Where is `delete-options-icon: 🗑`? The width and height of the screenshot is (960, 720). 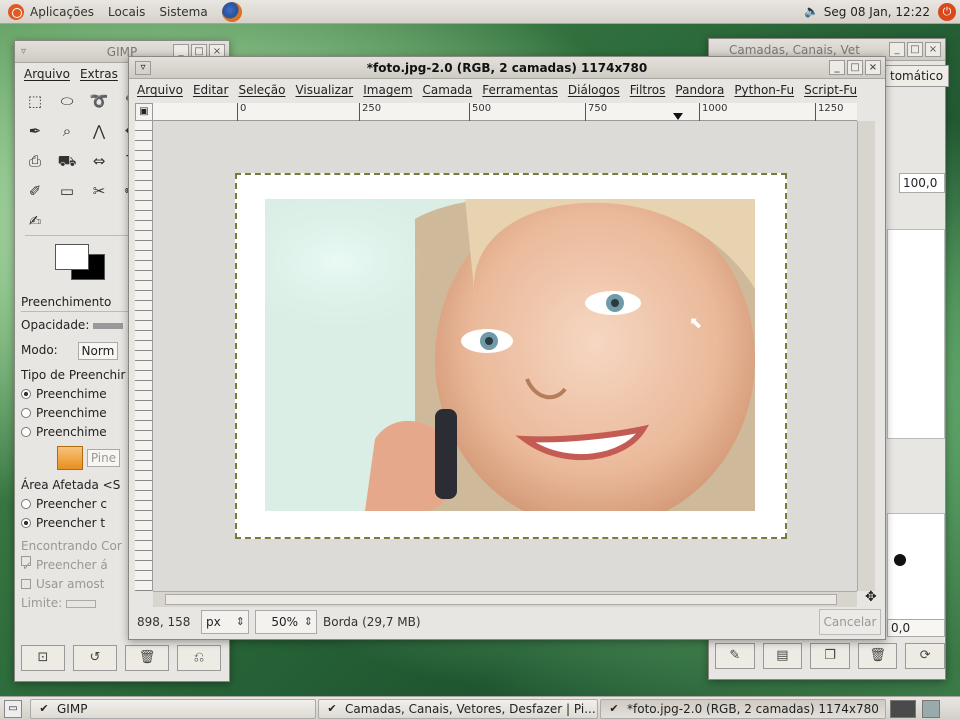
delete-options-icon: 🗑 is located at coordinates (147, 658).